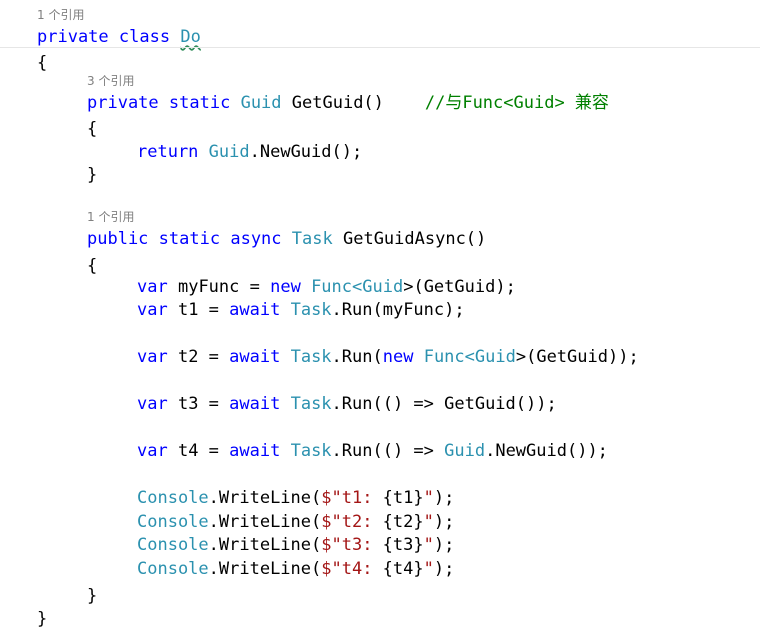 This screenshot has width=760, height=633. Describe the element at coordinates (357, 357) in the screenshot. I see `text: .Run(` at that location.